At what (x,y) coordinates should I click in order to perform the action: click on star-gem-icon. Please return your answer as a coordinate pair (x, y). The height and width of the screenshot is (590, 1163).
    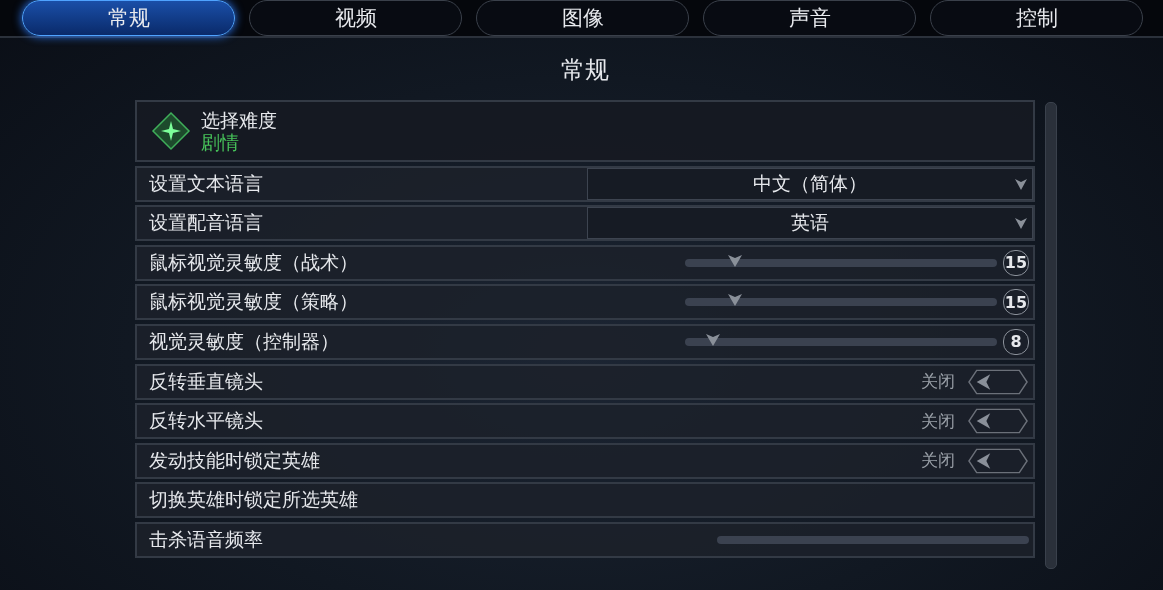
    Looking at the image, I should click on (171, 131).